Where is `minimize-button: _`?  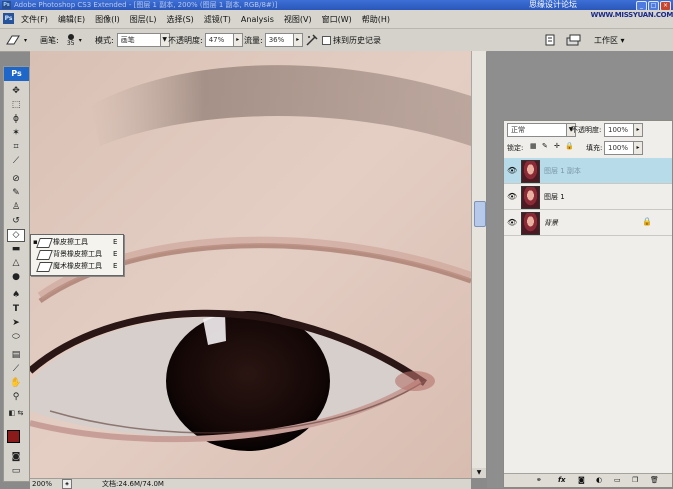 minimize-button: _ is located at coordinates (641, 5).